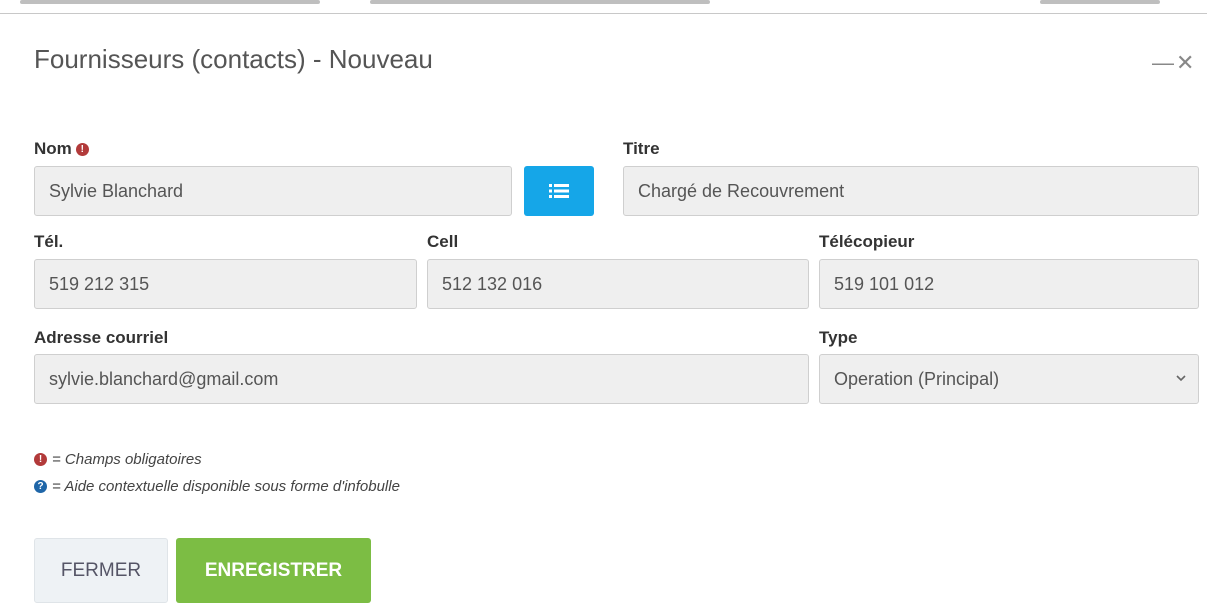  I want to click on list-icon, so click(559, 191).